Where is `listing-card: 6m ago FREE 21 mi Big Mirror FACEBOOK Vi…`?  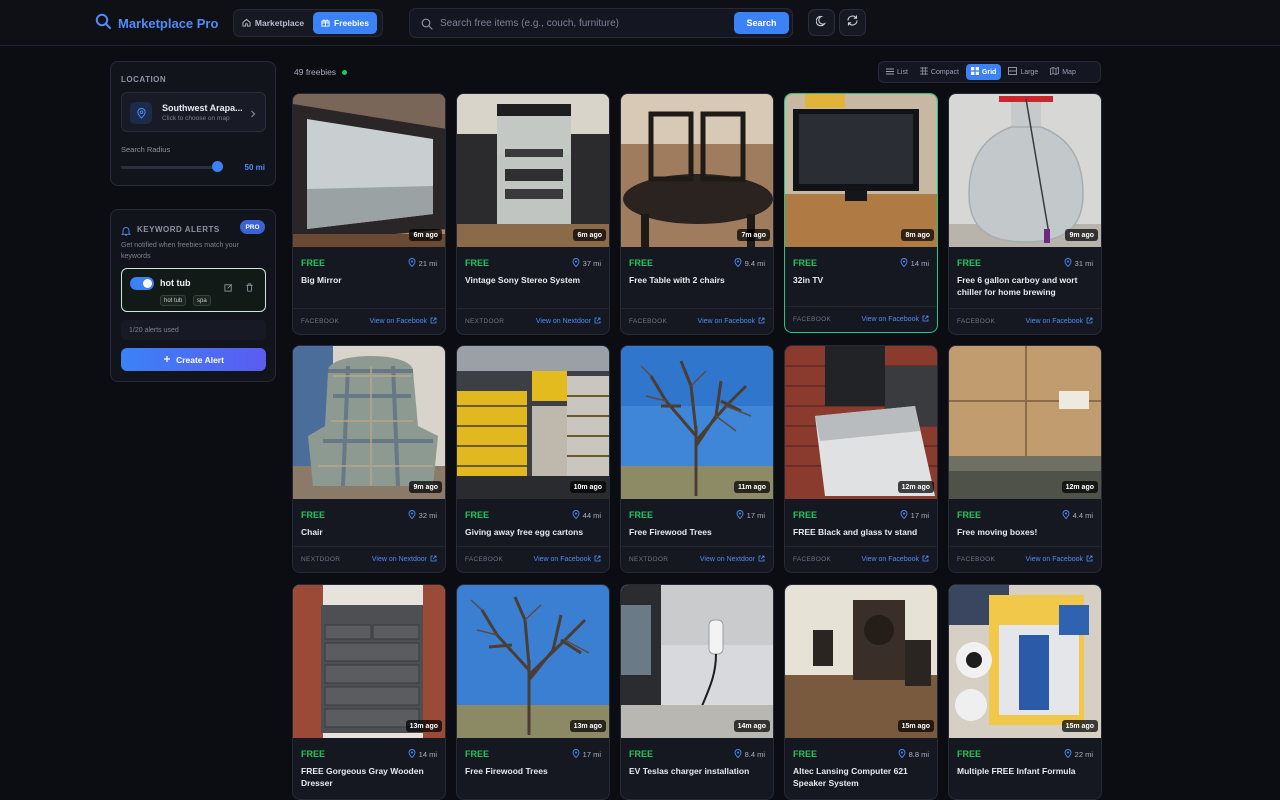
listing-card: 6m ago FREE 21 mi Big Mirror FACEBOOK Vi… is located at coordinates (369, 214).